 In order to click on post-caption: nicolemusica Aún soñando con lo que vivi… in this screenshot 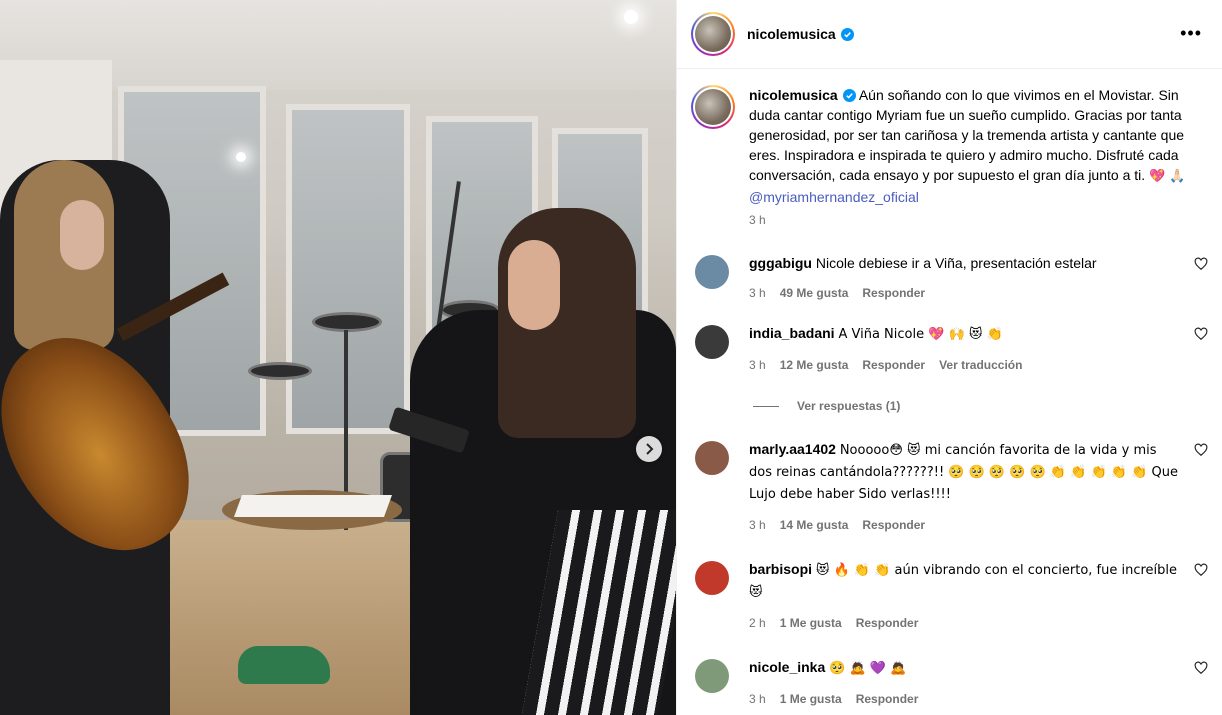, I will do `click(949, 148)`.